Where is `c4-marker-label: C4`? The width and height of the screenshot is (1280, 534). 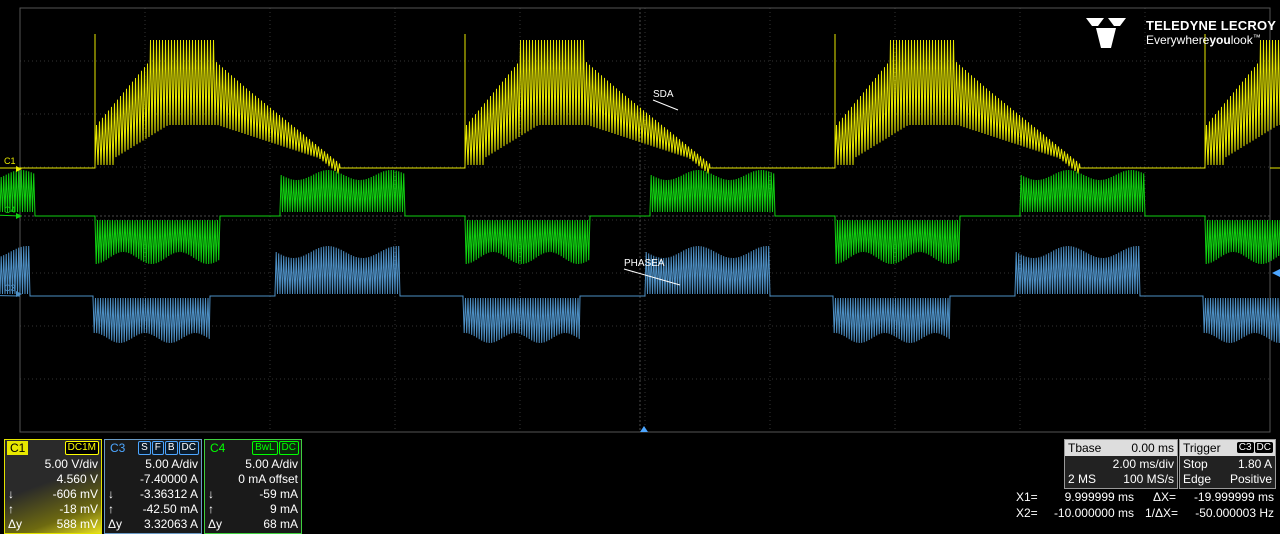 c4-marker-label: C4 is located at coordinates (10, 210).